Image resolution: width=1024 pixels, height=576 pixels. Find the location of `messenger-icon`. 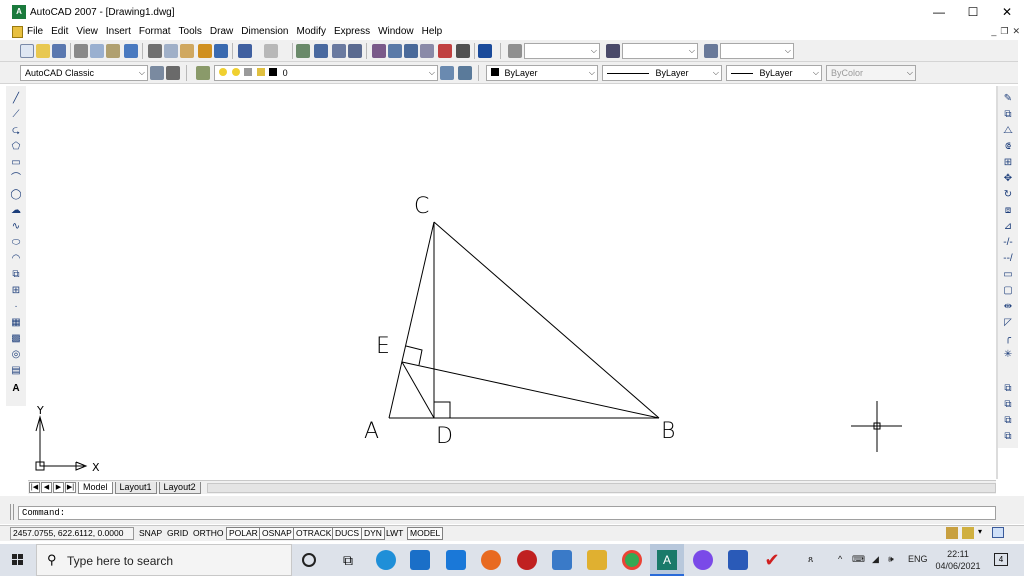

messenger-icon is located at coordinates (703, 560).